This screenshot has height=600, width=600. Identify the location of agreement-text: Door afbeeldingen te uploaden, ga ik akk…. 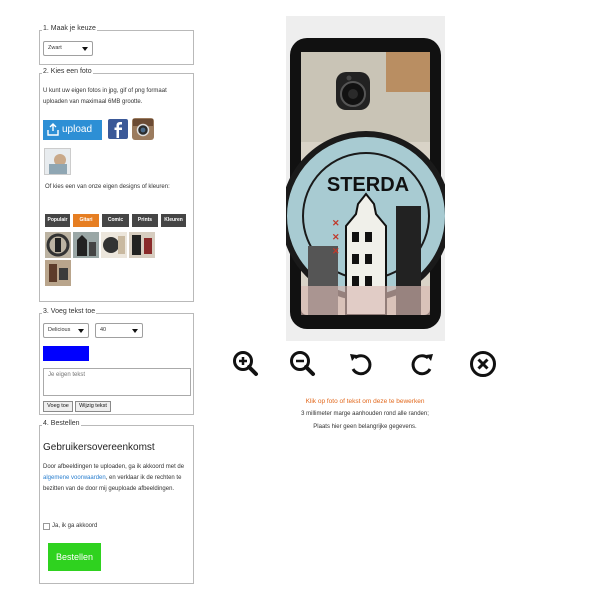
(118, 478).